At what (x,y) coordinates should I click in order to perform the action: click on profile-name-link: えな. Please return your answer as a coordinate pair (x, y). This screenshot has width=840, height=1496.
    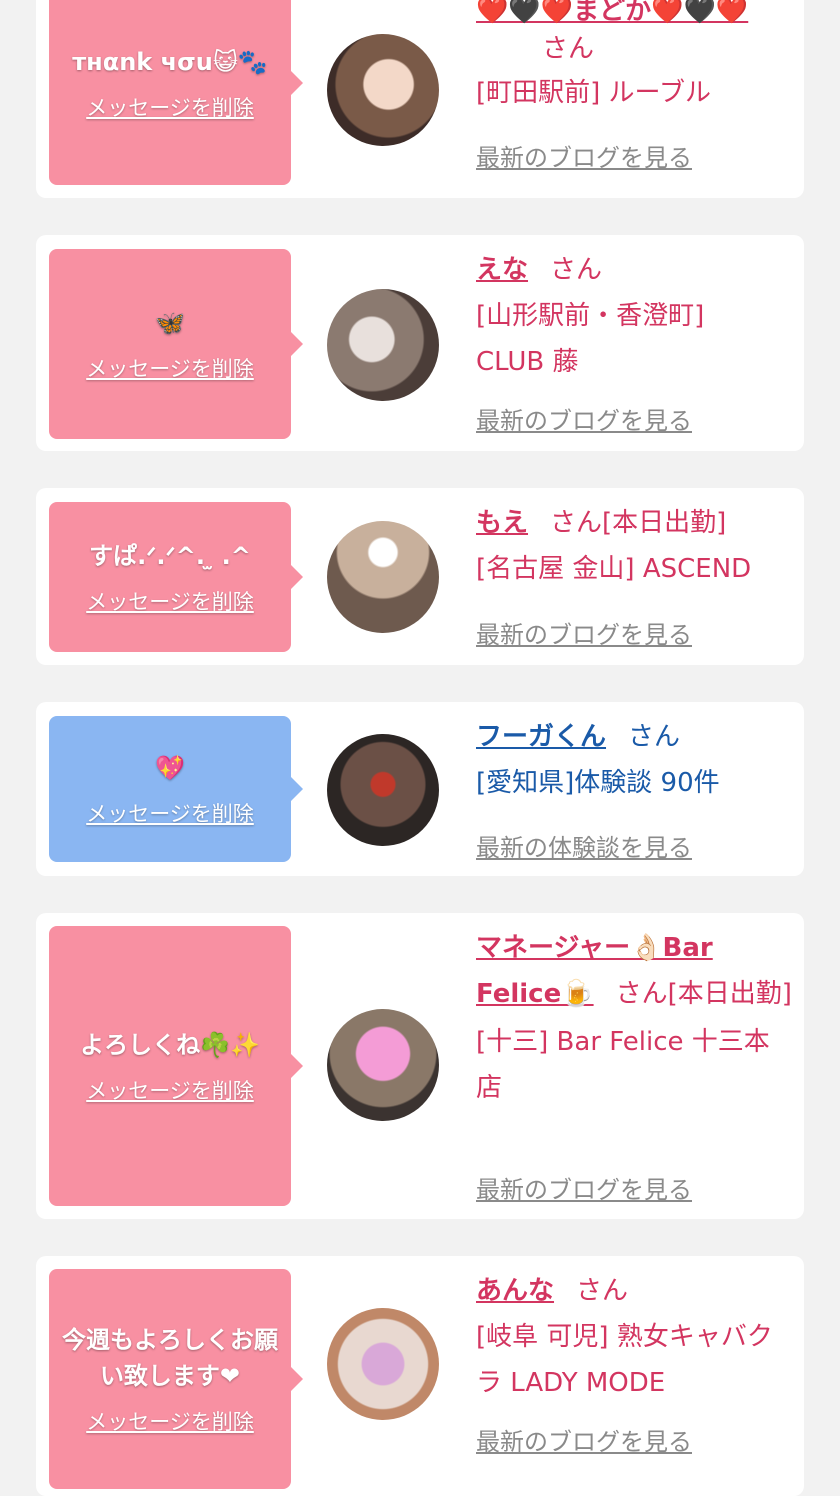
    Looking at the image, I should click on (502, 270).